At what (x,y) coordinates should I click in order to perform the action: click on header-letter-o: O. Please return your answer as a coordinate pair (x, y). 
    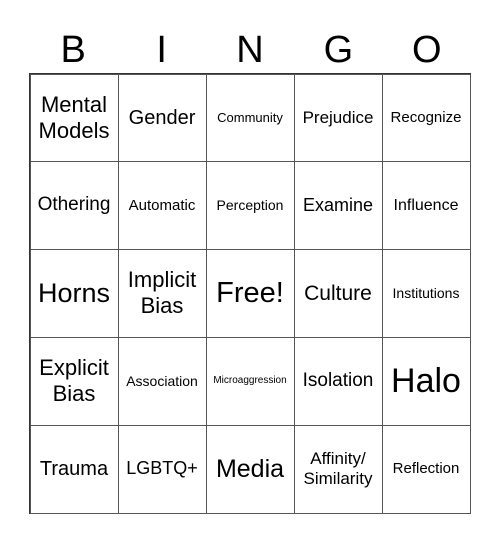
    Looking at the image, I should click on (427, 50).